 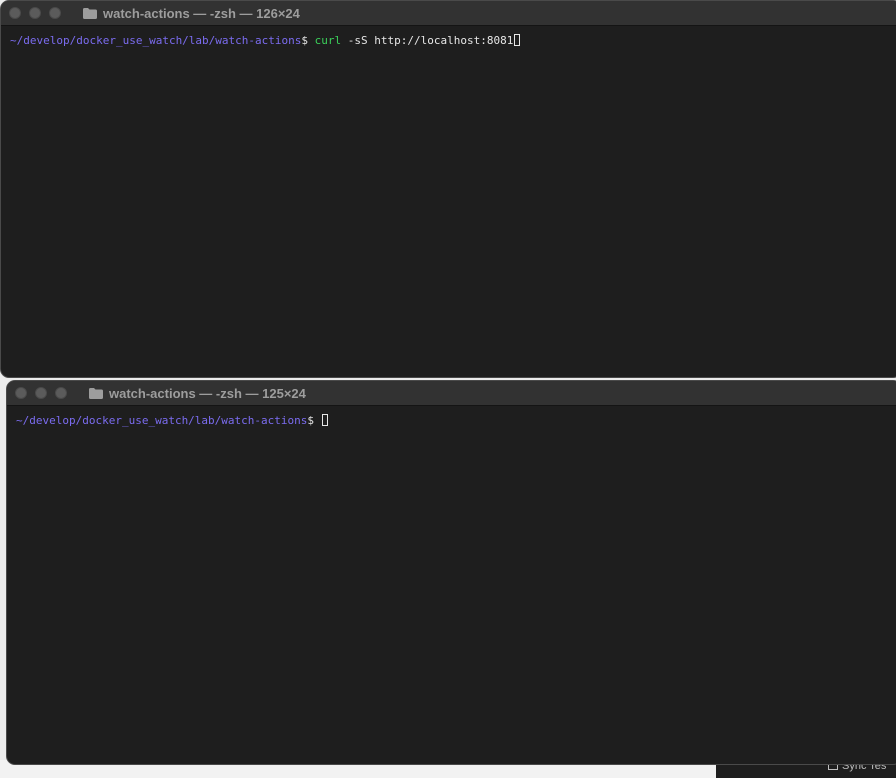 I want to click on window-title: watch-actions — -zsh — 126×24, so click(x=191, y=13).